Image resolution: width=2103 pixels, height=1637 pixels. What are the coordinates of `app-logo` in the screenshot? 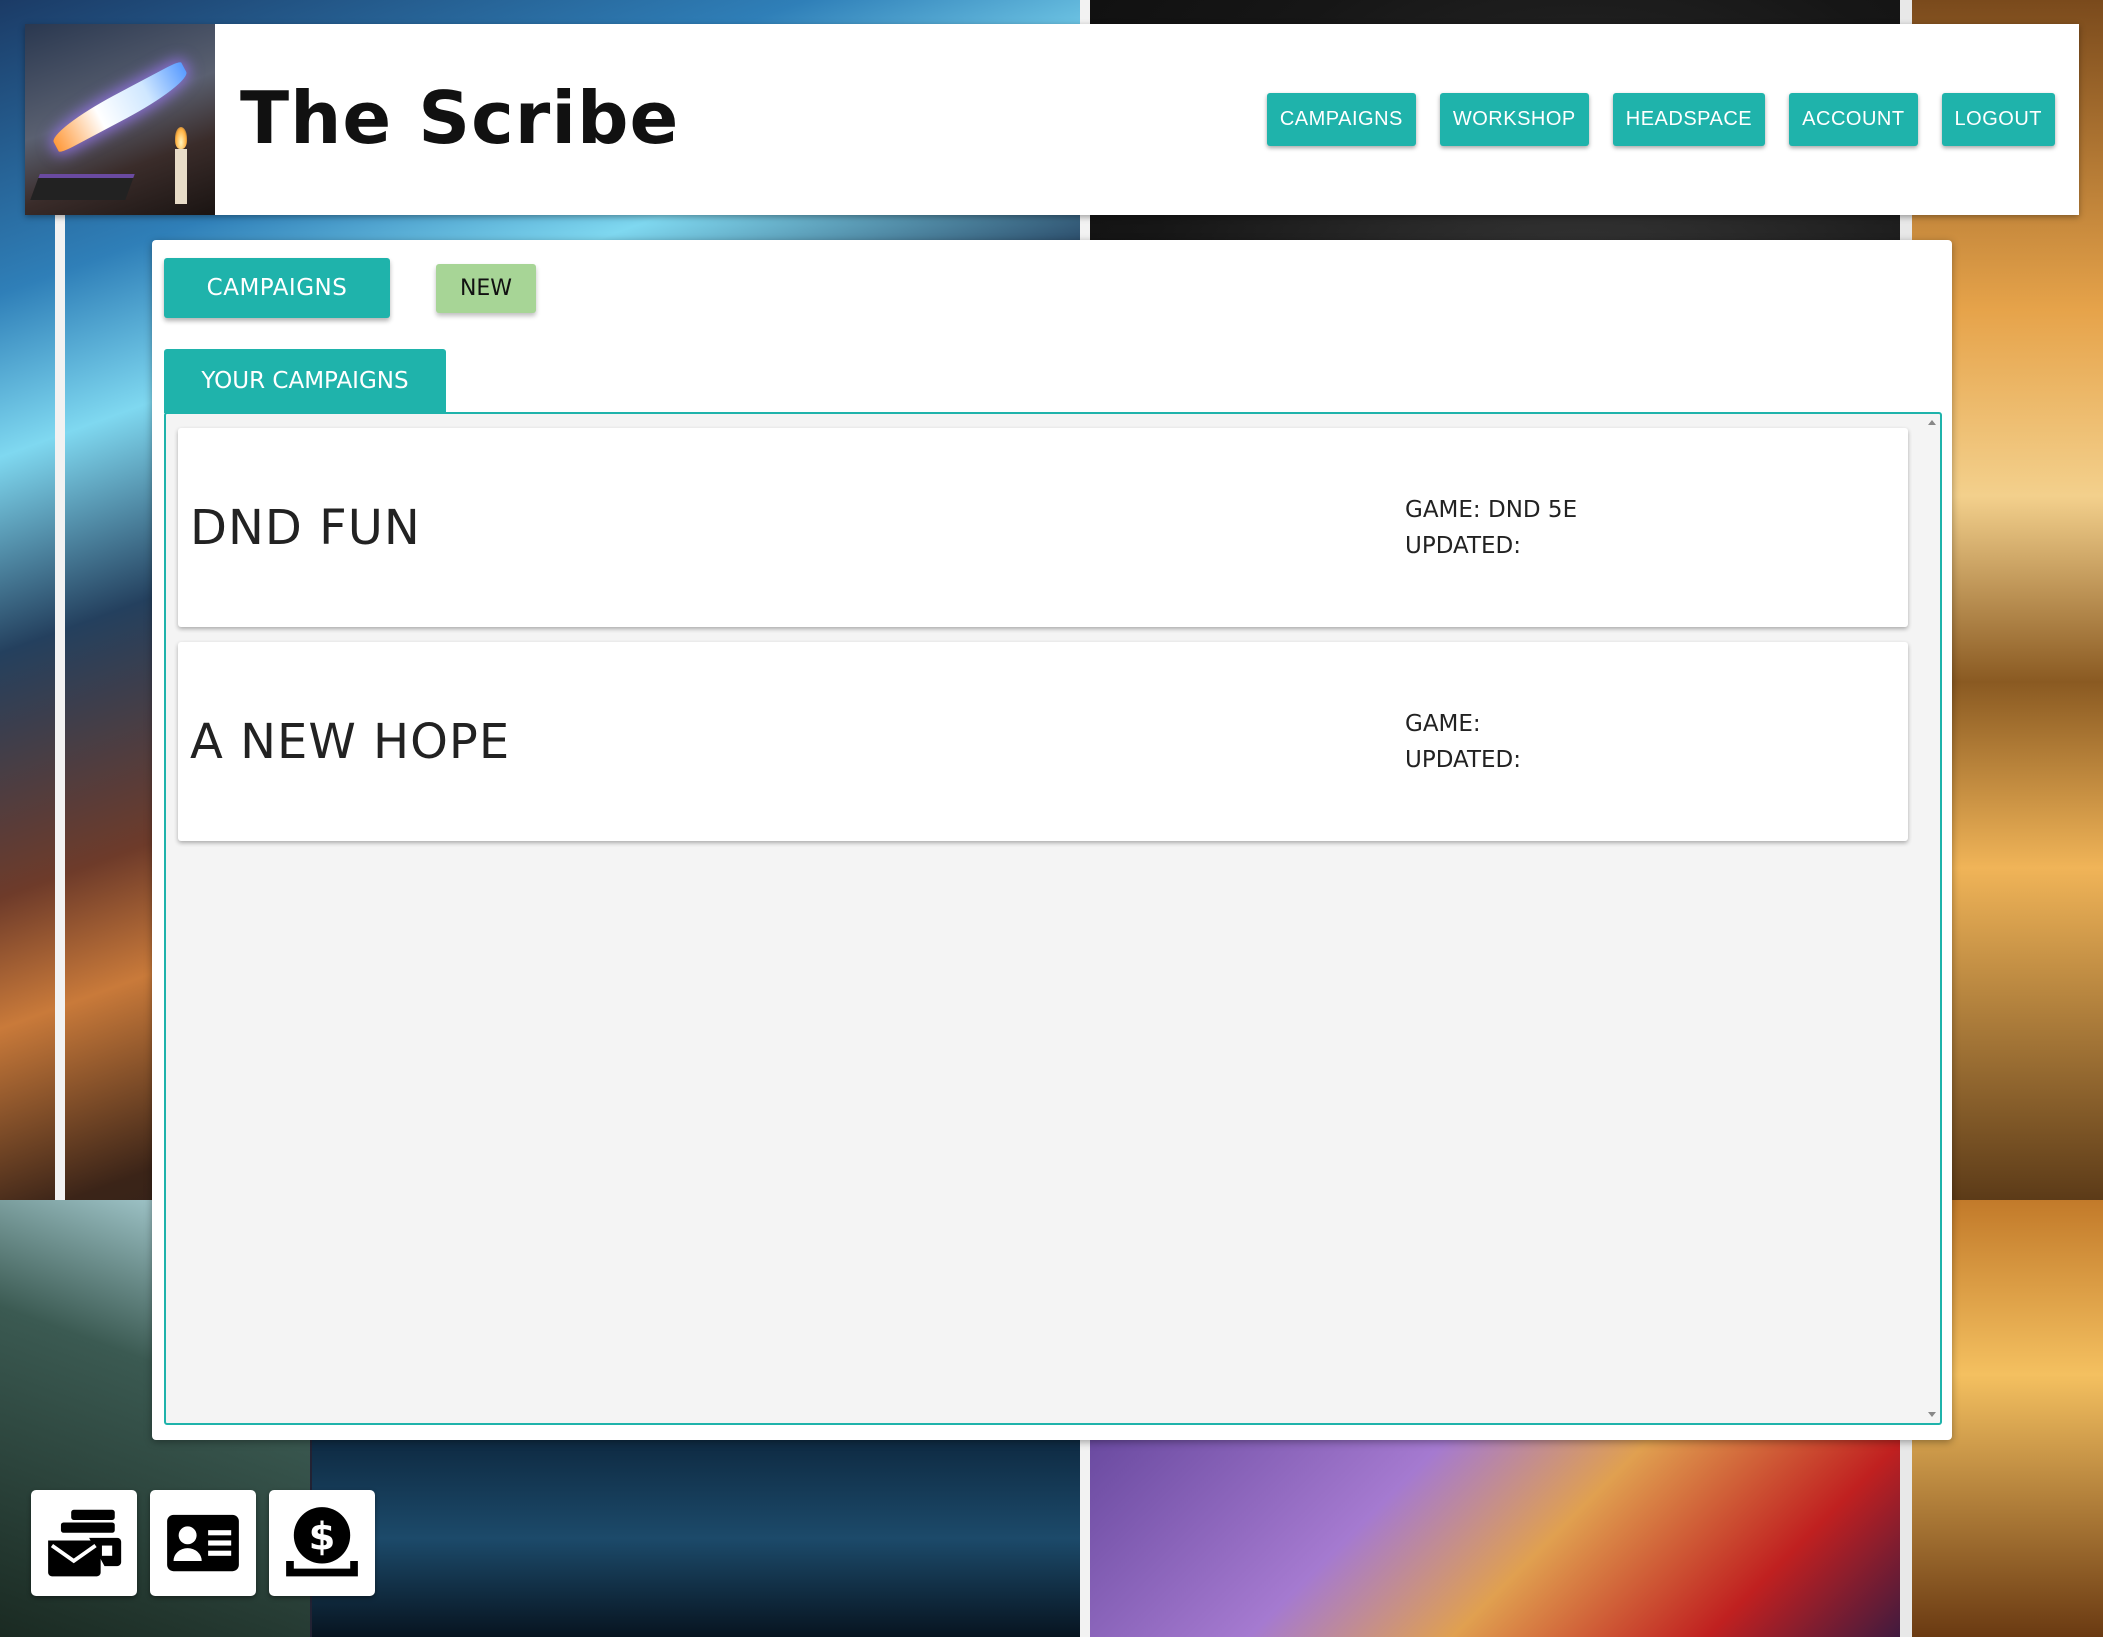 It's located at (120, 119).